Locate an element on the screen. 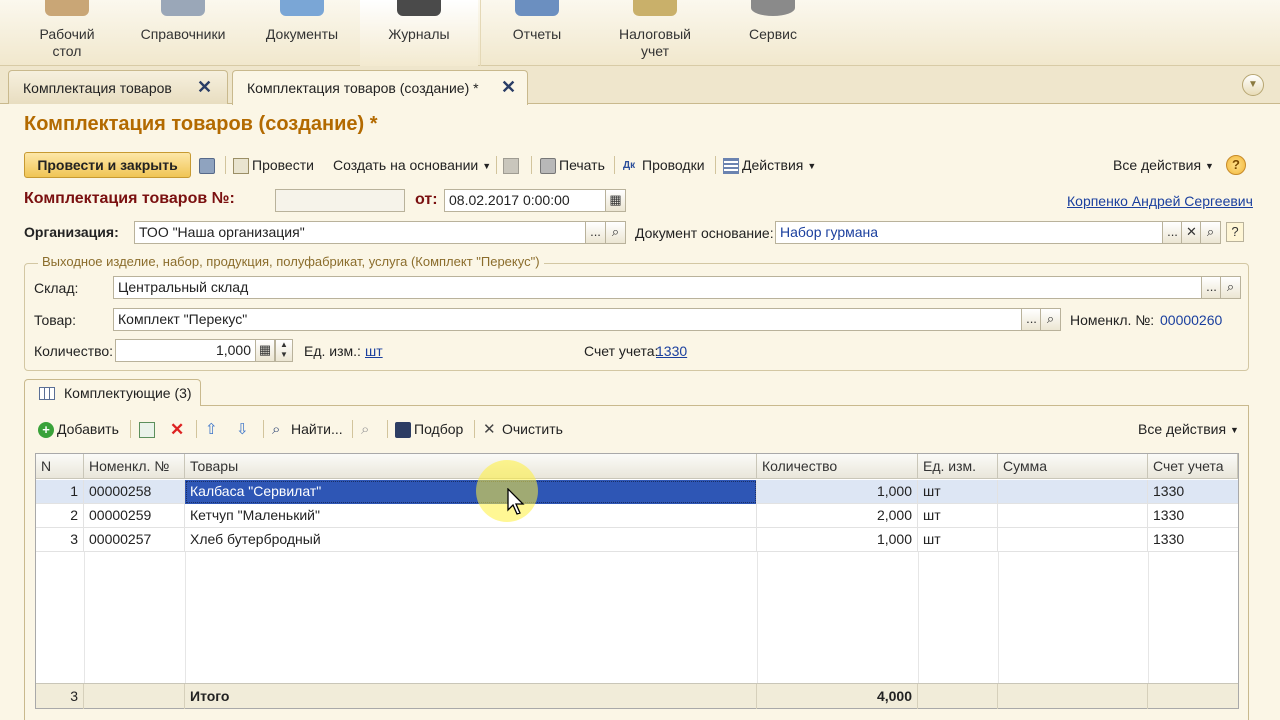  document-number-field is located at coordinates (340, 200).